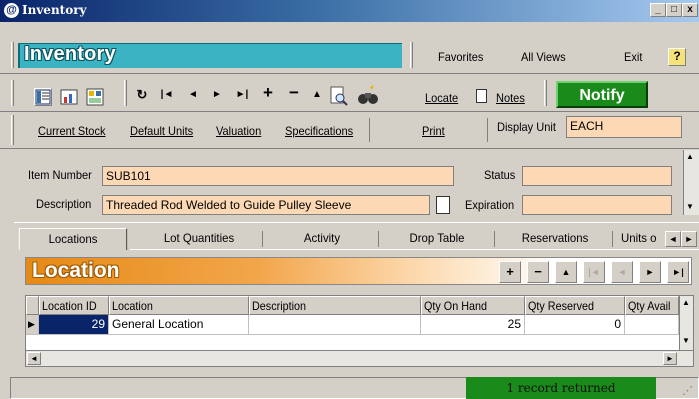  Describe the element at coordinates (575, 325) in the screenshot. I see `table-cell: 0` at that location.